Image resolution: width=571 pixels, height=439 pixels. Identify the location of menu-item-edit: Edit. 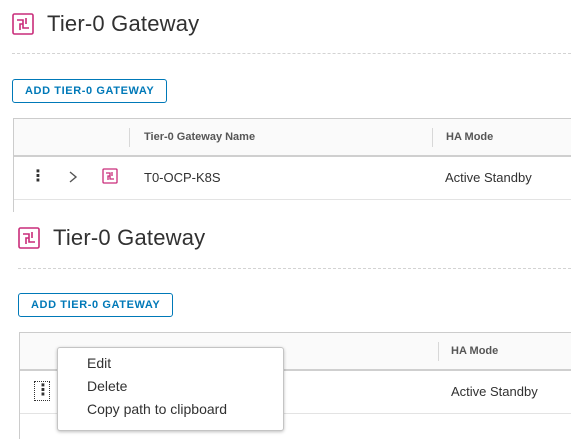
(170, 363).